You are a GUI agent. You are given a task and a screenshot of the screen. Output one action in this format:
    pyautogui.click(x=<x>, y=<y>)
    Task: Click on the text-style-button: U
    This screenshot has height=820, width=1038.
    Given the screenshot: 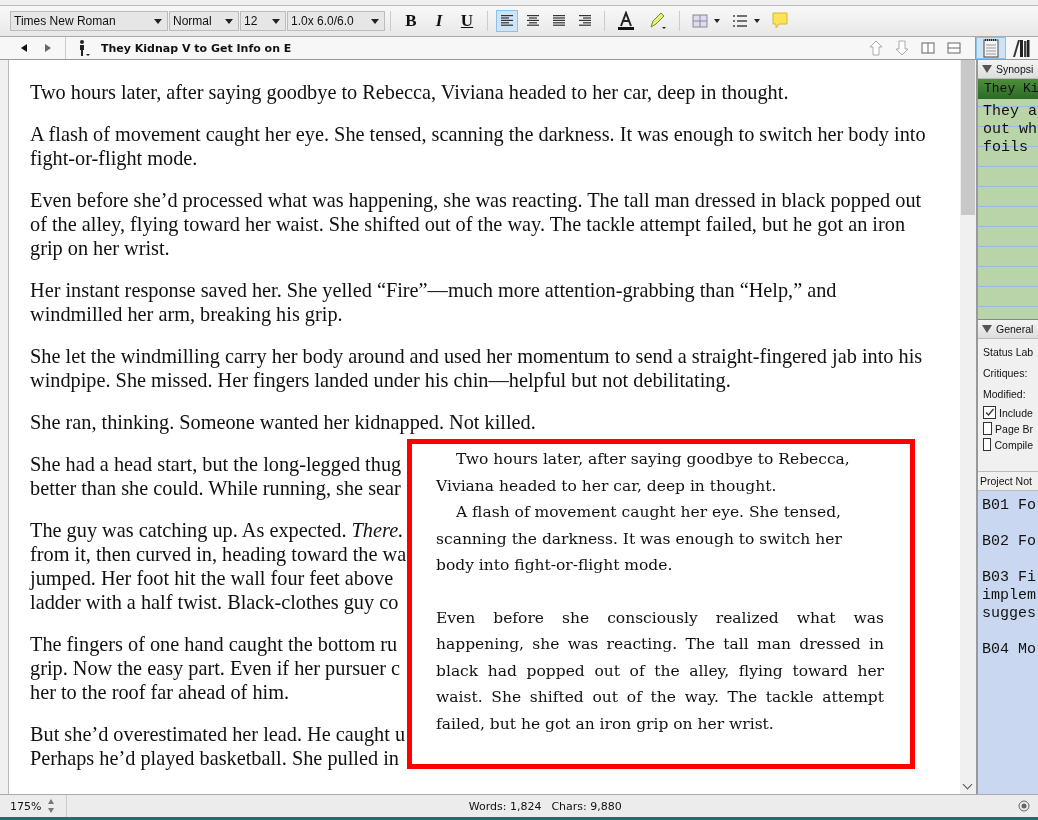 What is the action you would take?
    pyautogui.click(x=467, y=21)
    